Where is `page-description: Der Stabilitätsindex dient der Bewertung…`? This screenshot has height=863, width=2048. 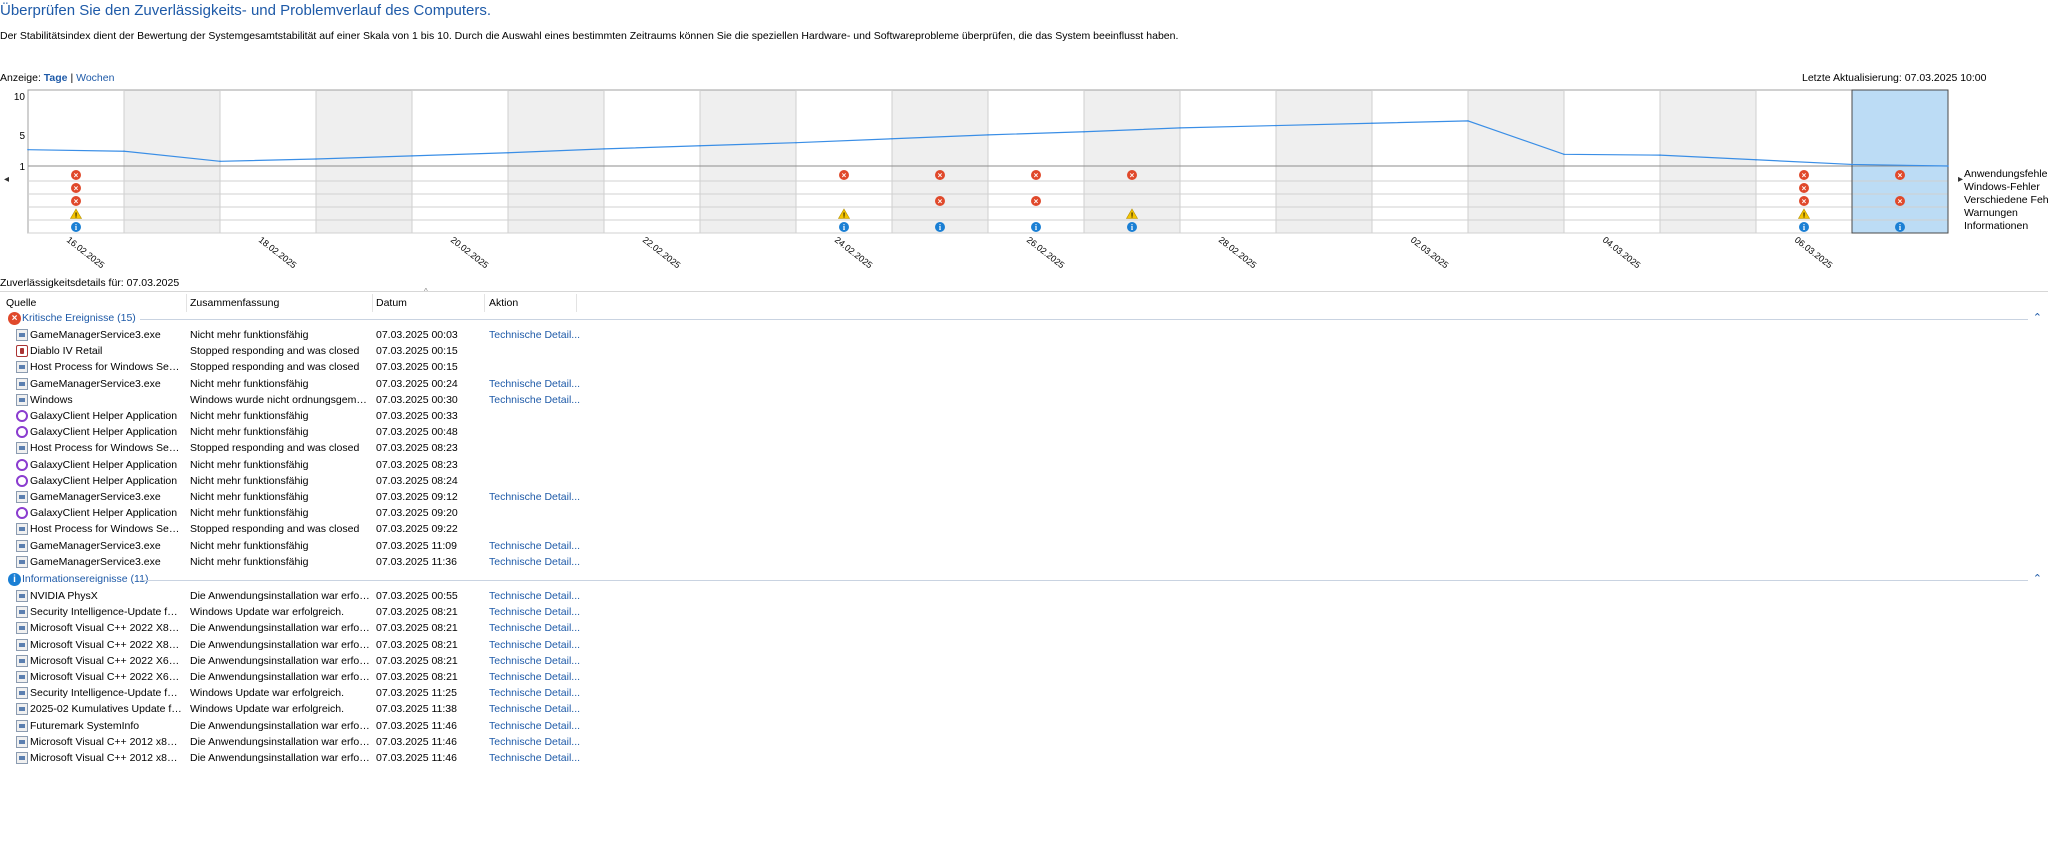 page-description: Der Stabilitätsindex dient der Bewertung… is located at coordinates (589, 36).